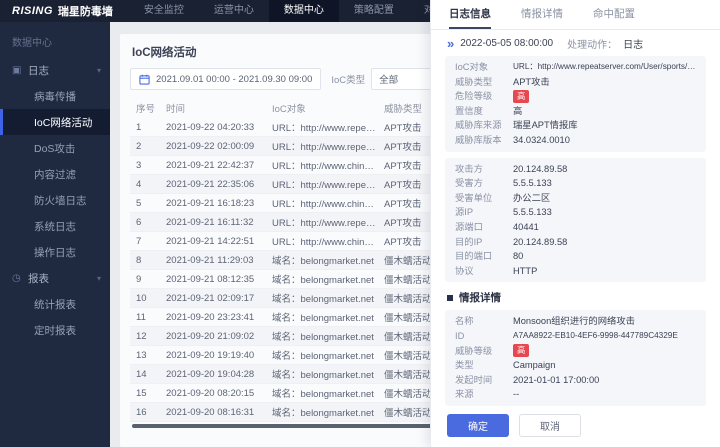  What do you see at coordinates (55, 96) in the screenshot?
I see `sidebar-item: 病毒传播` at bounding box center [55, 96].